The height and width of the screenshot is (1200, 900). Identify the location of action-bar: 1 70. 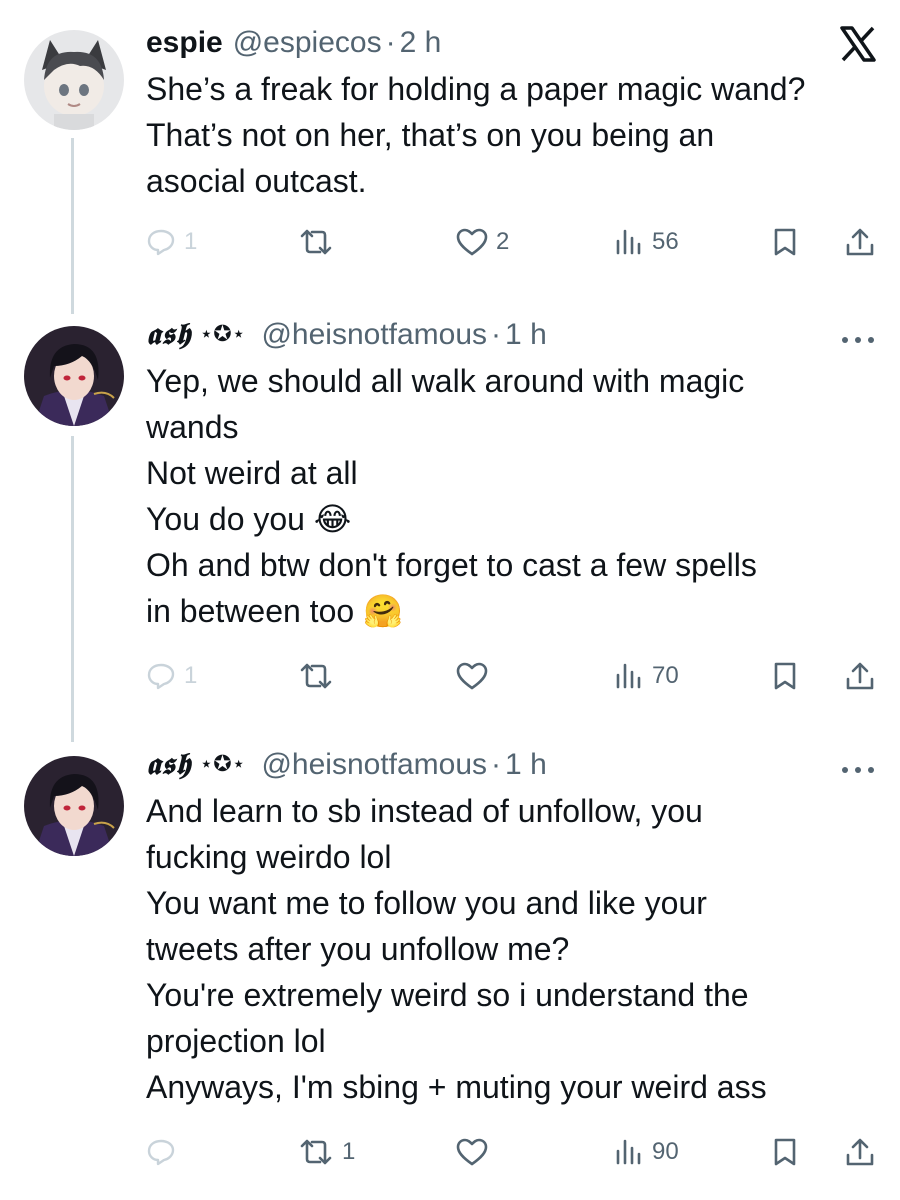
(516, 676).